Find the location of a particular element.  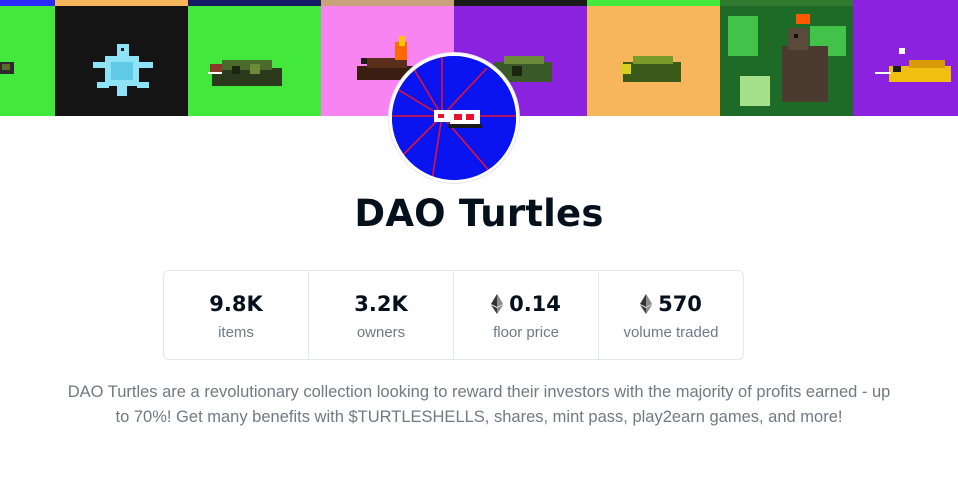

stat-value: 570 is located at coordinates (671, 304).